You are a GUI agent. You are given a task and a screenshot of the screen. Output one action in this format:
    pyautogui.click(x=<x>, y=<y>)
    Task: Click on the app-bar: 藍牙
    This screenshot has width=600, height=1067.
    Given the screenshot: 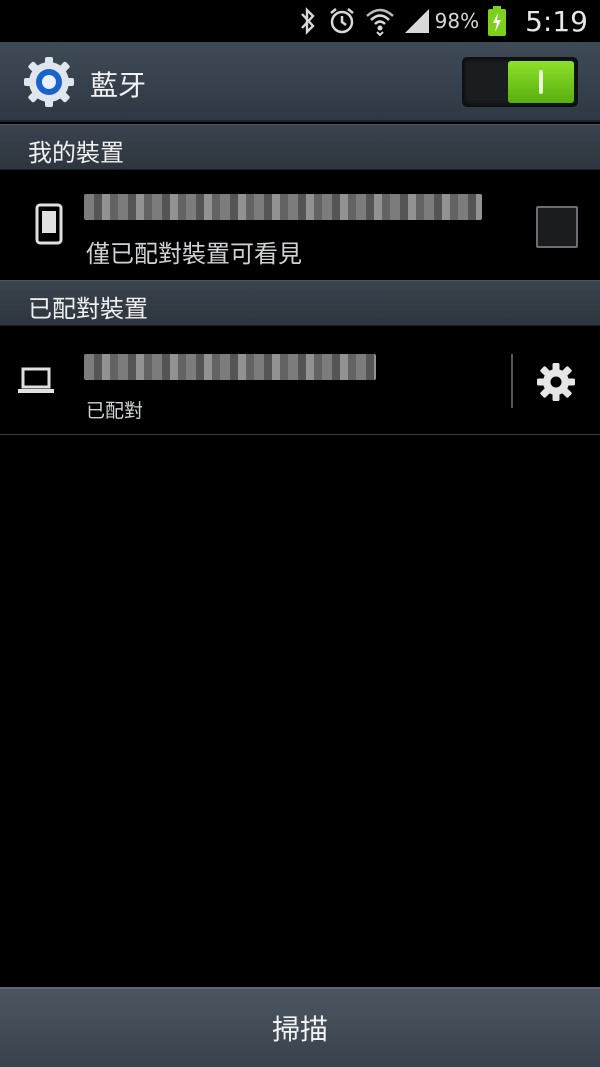 What is the action you would take?
    pyautogui.click(x=300, y=82)
    